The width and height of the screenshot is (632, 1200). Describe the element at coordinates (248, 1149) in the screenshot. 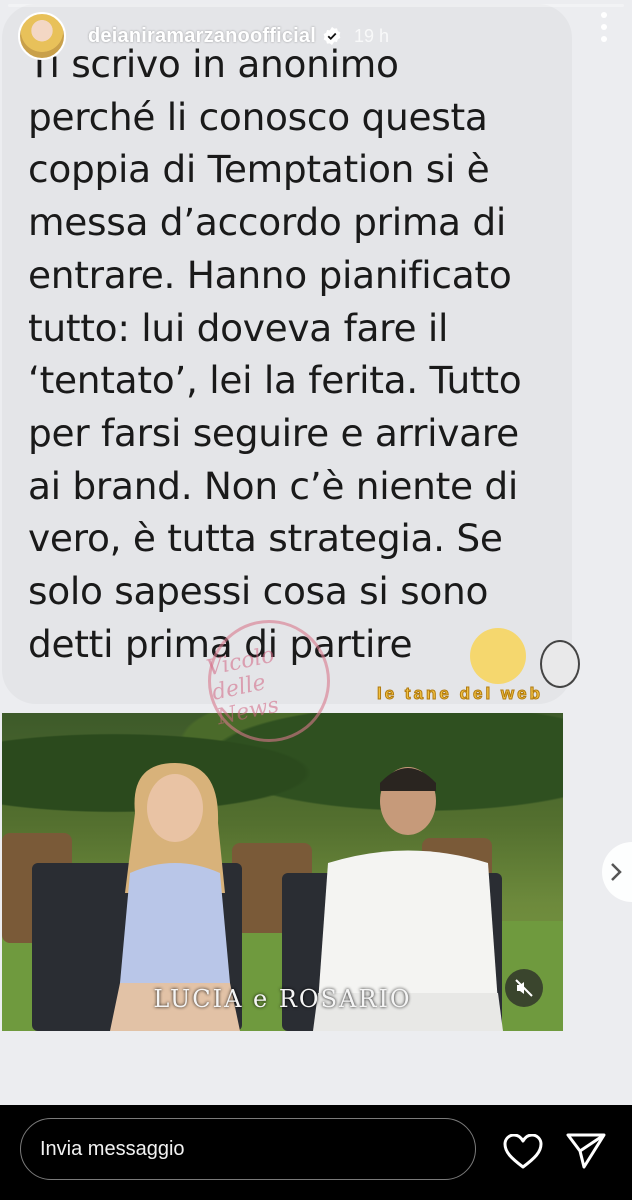

I see `message-input: Invia messaggio` at that location.